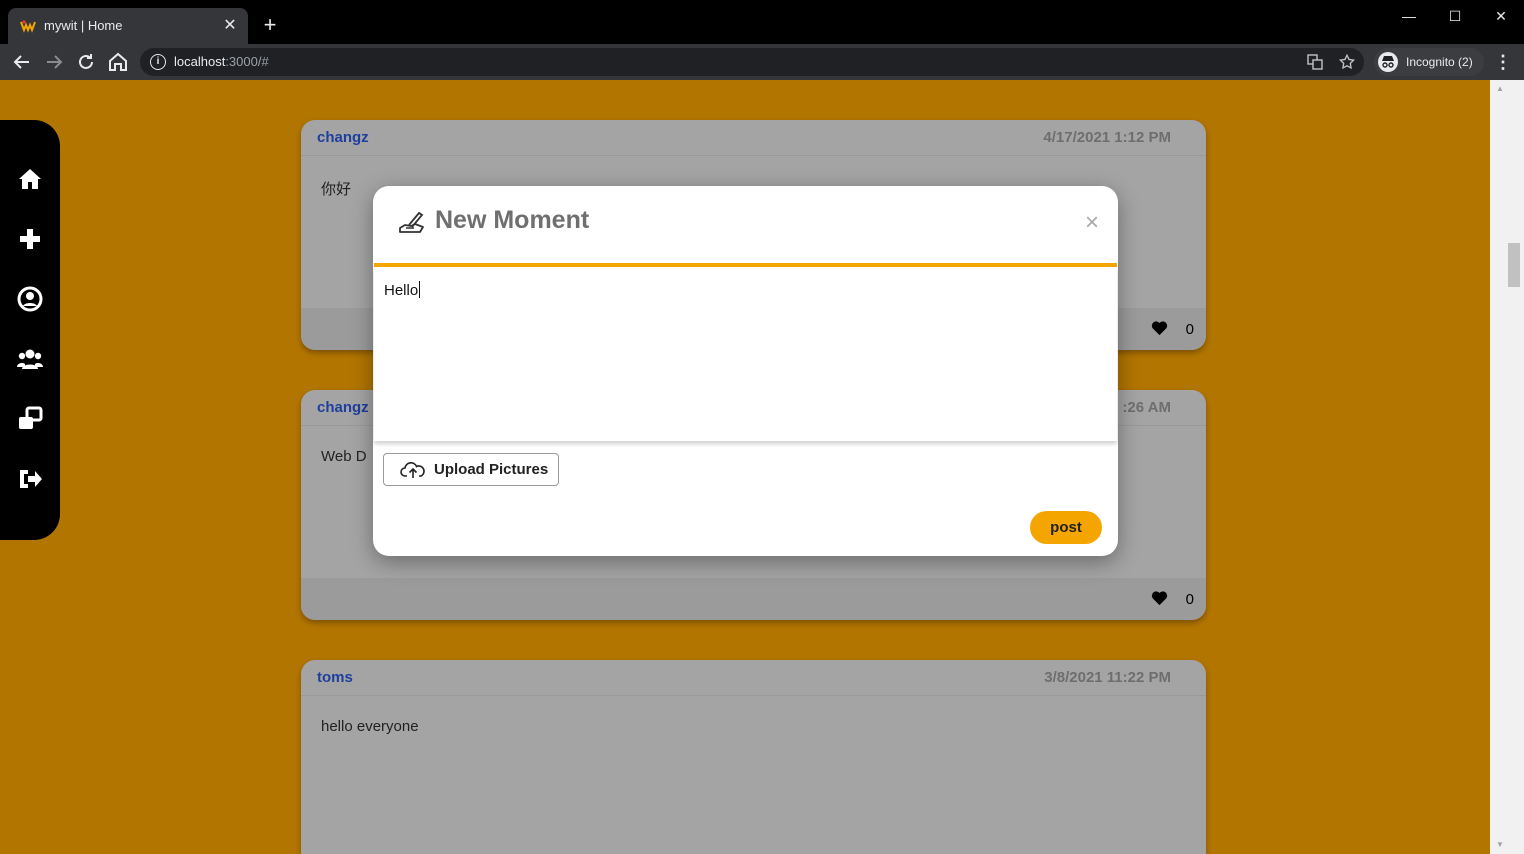 This screenshot has height=854, width=1524. What do you see at coordinates (1501, 16) in the screenshot?
I see `window-close-button: ✕` at bounding box center [1501, 16].